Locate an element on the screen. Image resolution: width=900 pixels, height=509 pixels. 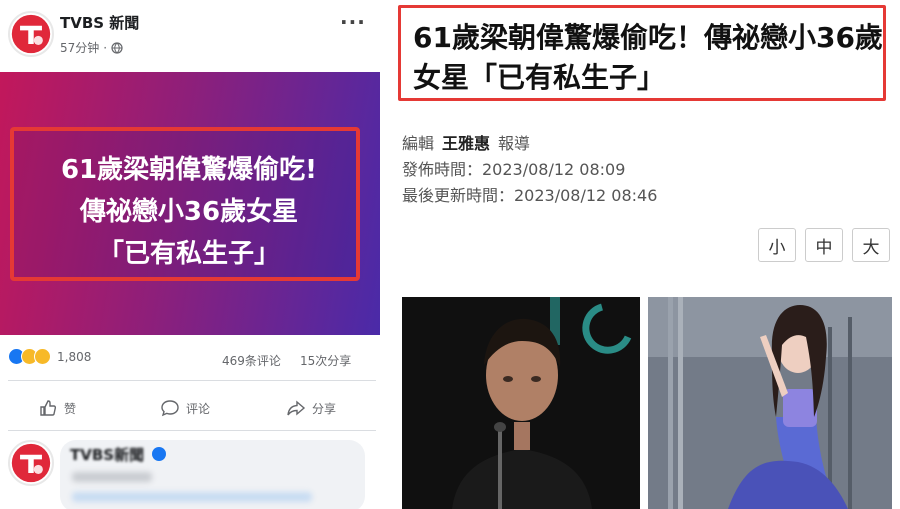
post-actions: 赞 评论 分享 is located at coordinates (196, 408).